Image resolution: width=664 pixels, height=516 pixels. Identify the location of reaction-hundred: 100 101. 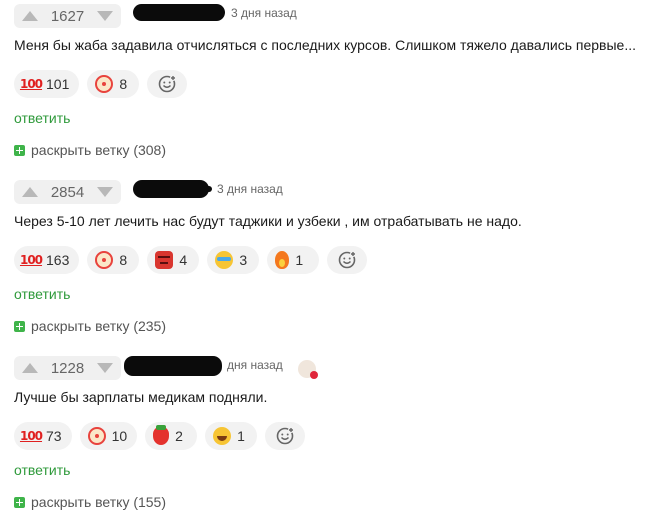
(47, 84).